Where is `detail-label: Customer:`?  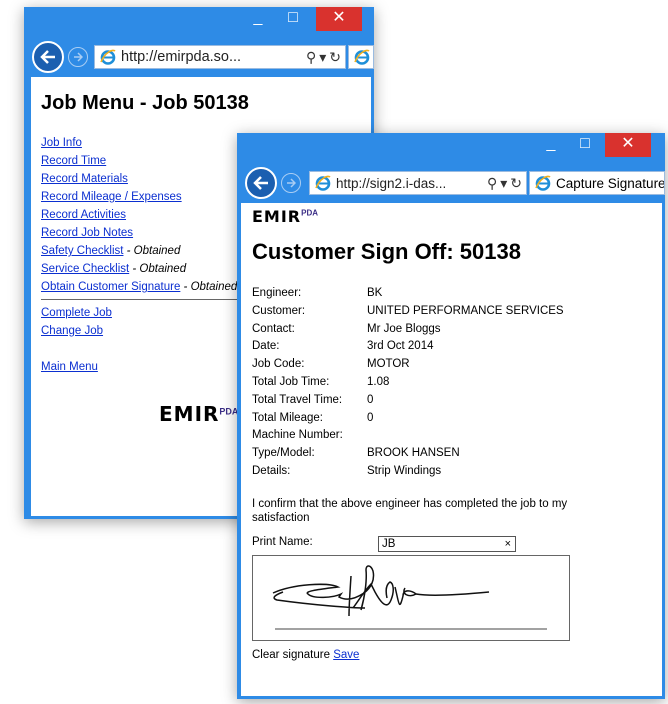
detail-label: Customer: is located at coordinates (279, 310).